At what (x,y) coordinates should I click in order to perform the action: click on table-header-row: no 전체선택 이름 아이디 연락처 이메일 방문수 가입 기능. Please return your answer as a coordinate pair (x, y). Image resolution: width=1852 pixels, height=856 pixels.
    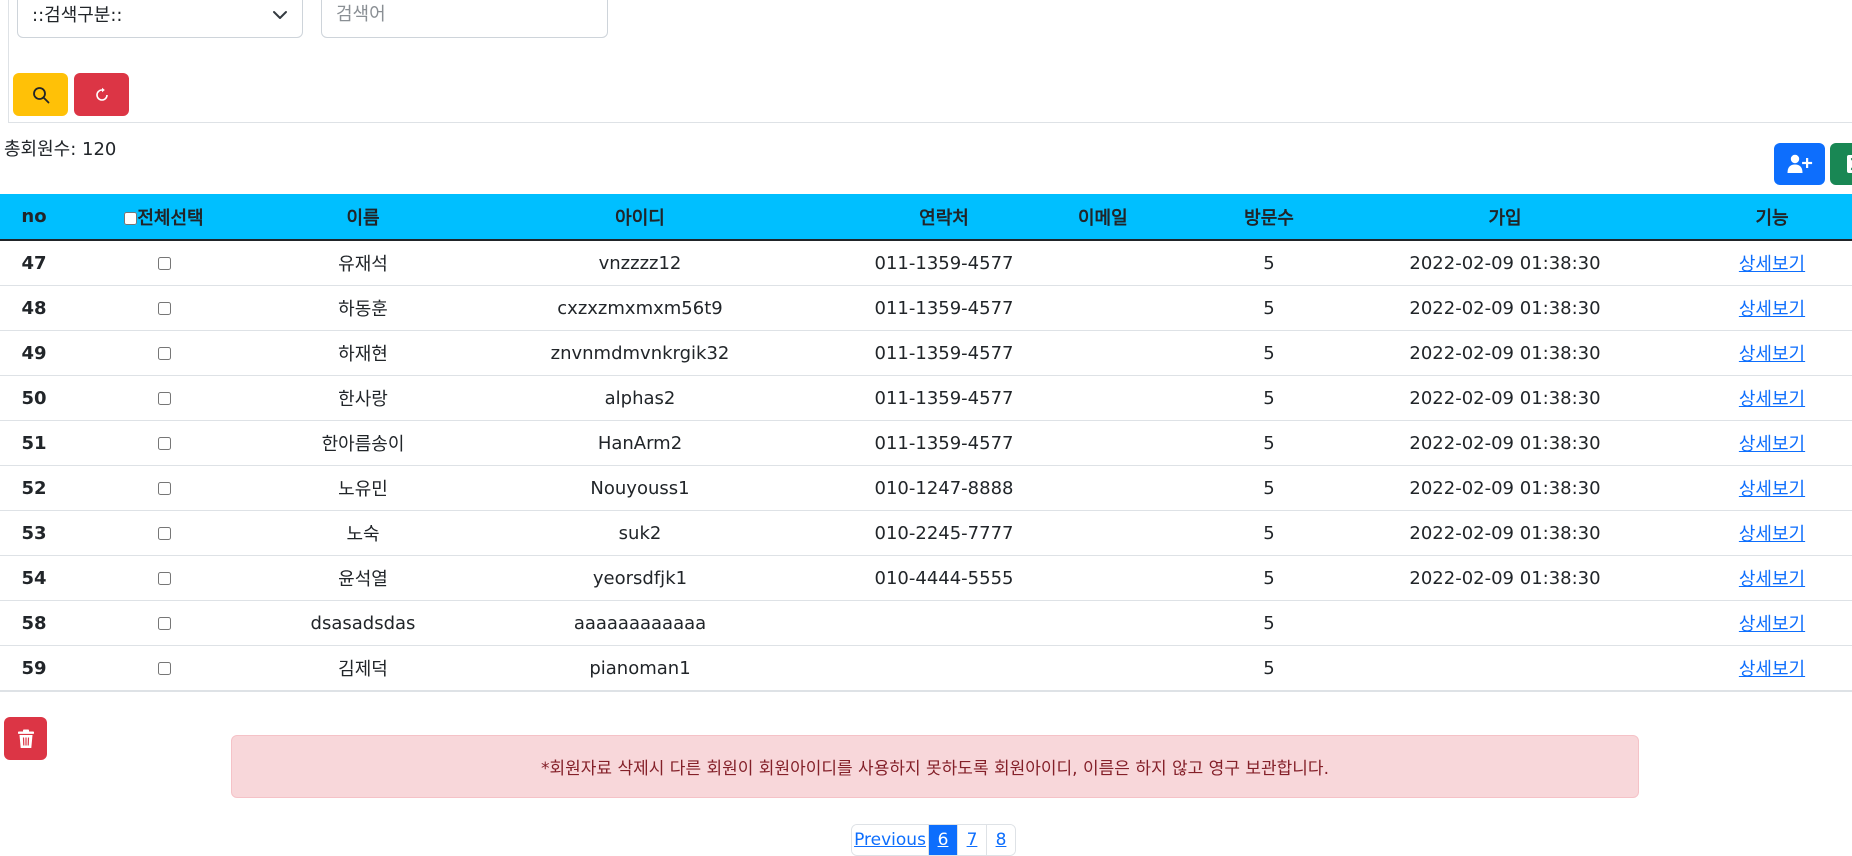
    Looking at the image, I should click on (926, 217).